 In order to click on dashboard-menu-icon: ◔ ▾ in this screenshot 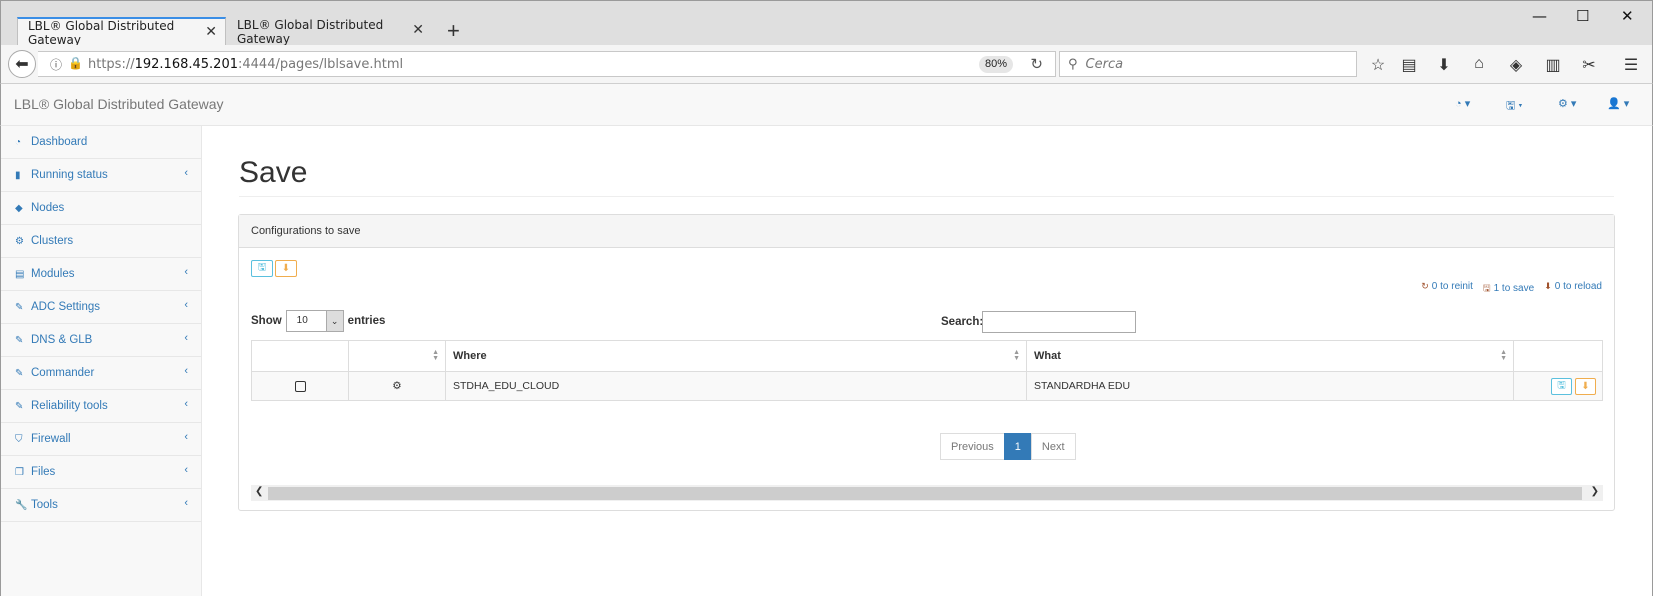, I will do `click(1462, 103)`.